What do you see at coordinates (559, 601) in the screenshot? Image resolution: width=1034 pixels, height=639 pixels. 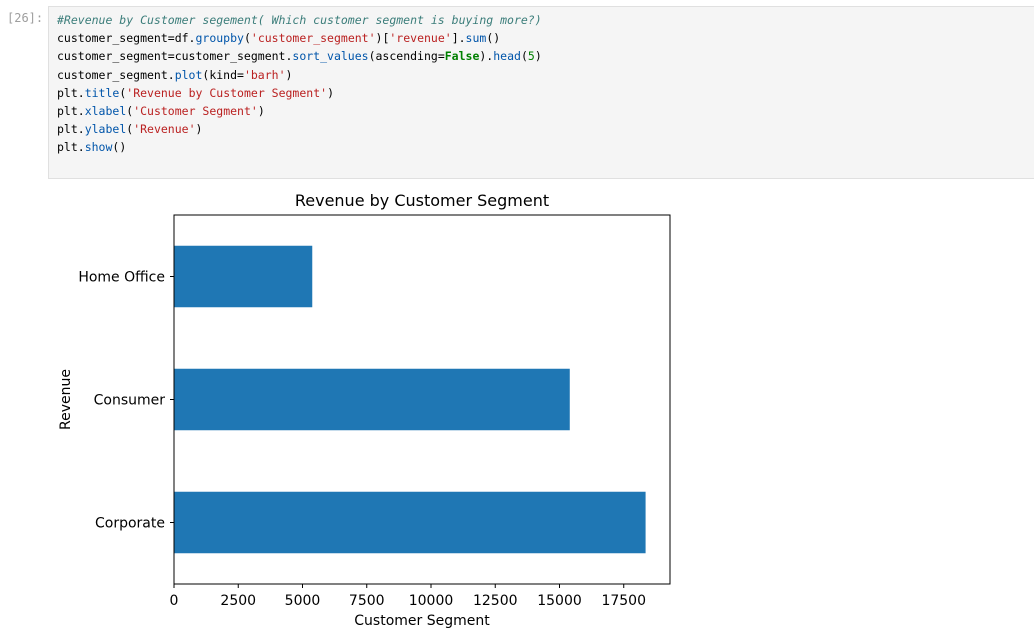 I see `x-tick-label: 15000` at bounding box center [559, 601].